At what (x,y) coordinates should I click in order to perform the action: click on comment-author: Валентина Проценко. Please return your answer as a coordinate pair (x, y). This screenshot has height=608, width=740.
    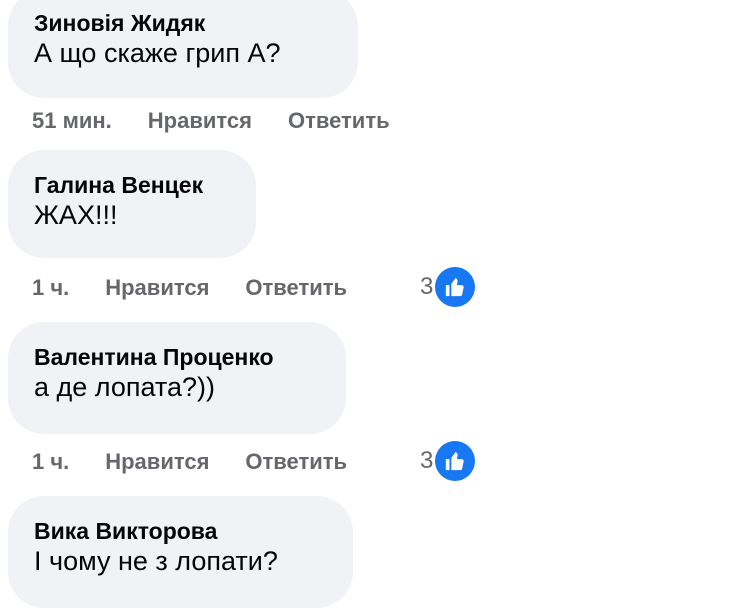
    Looking at the image, I should click on (177, 352).